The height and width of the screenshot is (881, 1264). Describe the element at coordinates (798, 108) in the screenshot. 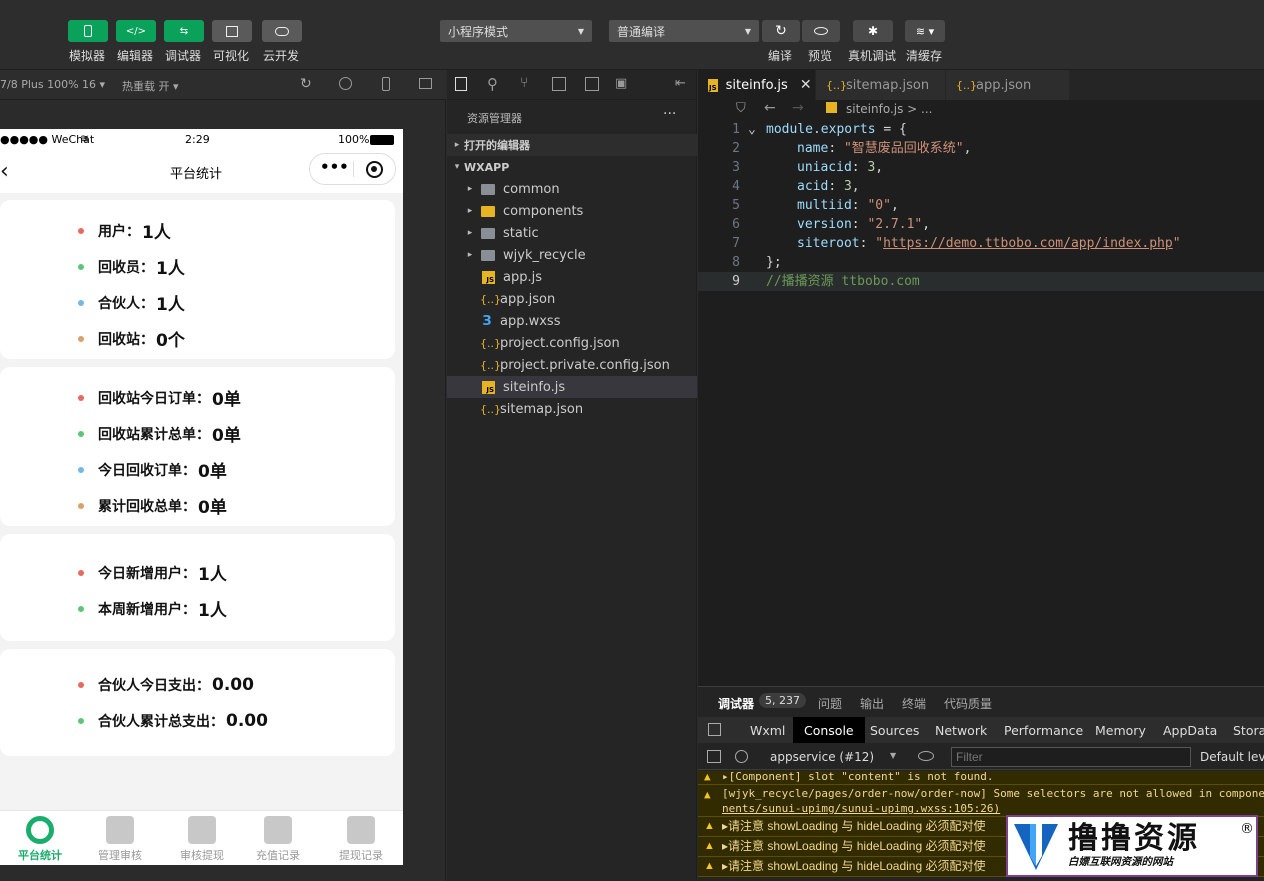

I see `forward-arrow-icon: →` at that location.